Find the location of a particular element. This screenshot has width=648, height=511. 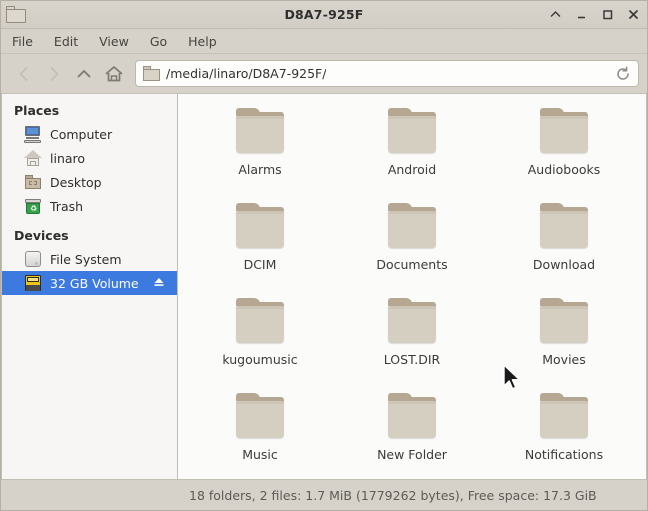

file-item: Alarms is located at coordinates (260, 149).